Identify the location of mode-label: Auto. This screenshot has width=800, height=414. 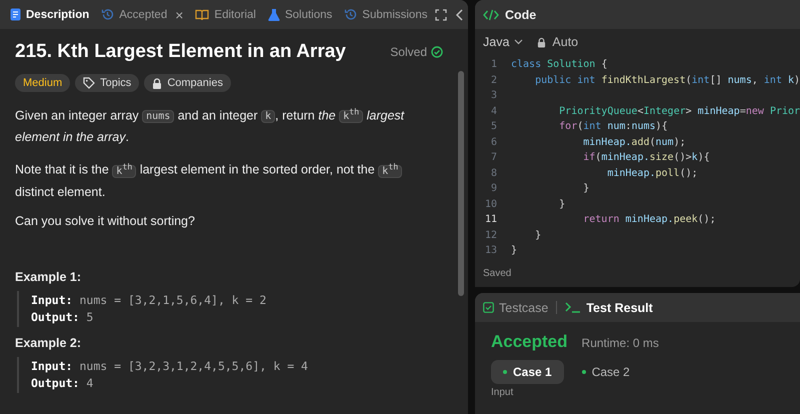
(565, 42).